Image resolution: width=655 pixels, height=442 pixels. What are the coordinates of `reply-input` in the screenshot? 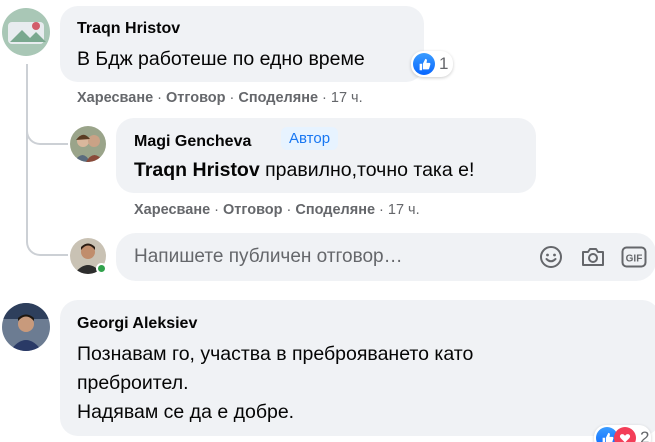 It's located at (319, 257).